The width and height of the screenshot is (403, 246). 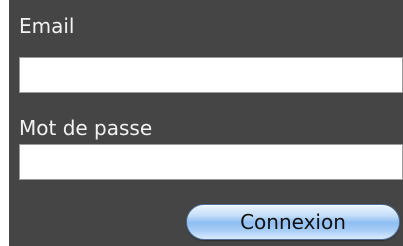 I want to click on email-field, so click(x=211, y=75).